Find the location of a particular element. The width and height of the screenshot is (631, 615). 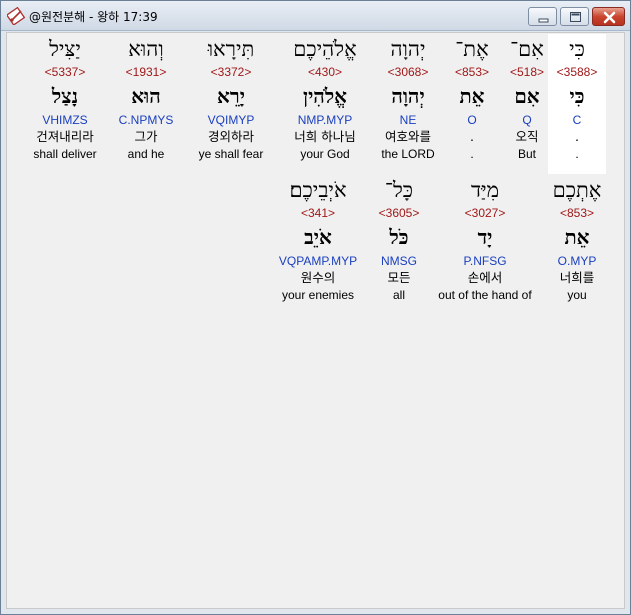

hebrew-word: אֶת־ is located at coordinates (472, 49).